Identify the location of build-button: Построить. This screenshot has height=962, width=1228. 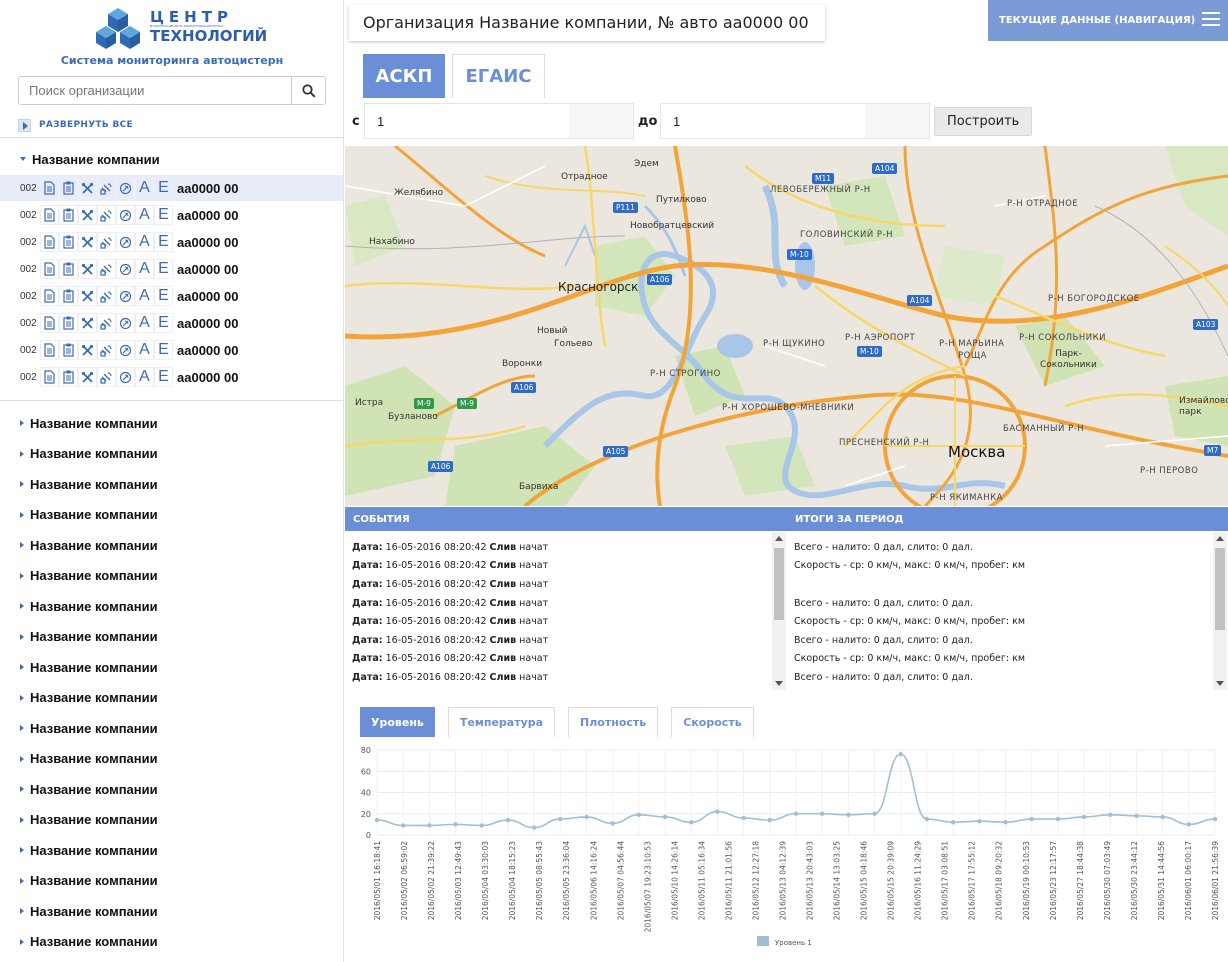
(983, 121).